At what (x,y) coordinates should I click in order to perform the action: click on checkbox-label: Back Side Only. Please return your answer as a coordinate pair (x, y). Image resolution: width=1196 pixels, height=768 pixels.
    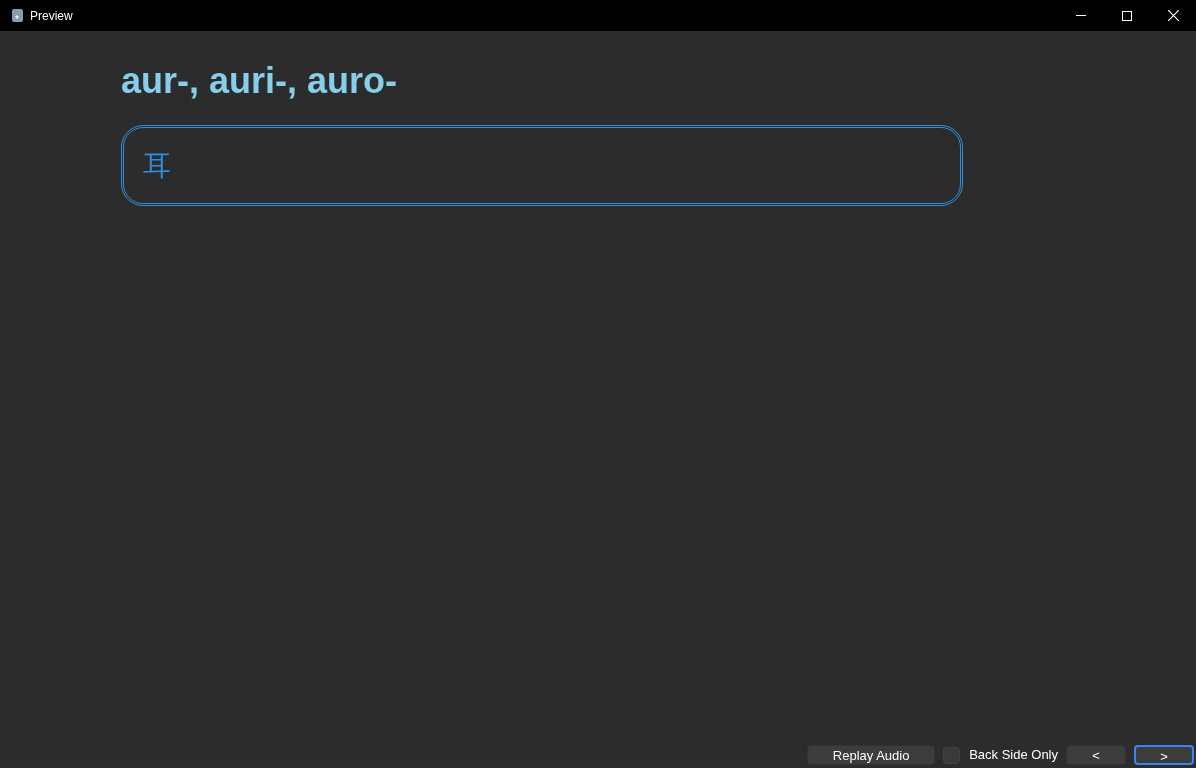
    Looking at the image, I should click on (1013, 755).